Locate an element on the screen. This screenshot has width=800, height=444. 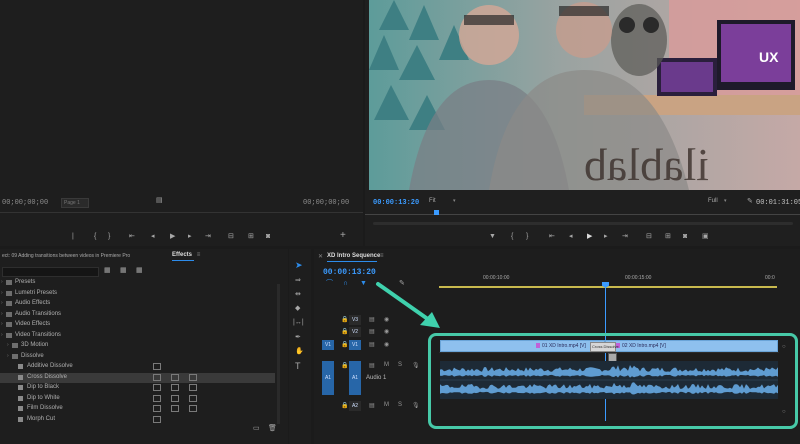
razor-tool-icon: ◆ is located at coordinates (297, 309).